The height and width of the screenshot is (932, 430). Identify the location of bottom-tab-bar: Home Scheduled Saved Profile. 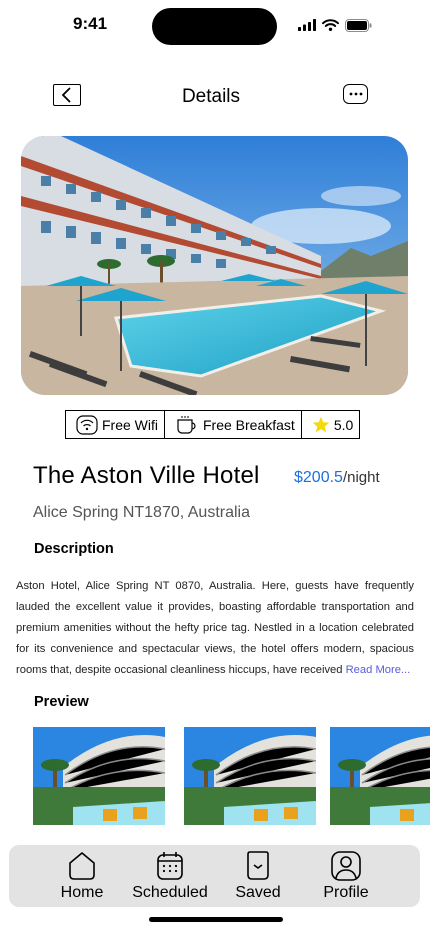
(214, 876).